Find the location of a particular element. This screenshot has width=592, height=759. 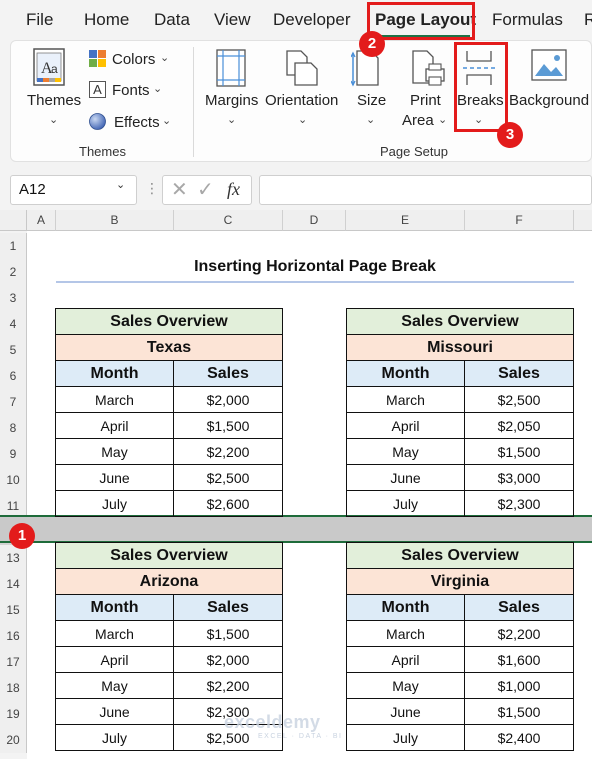

row-header: 14 is located at coordinates (13, 584).